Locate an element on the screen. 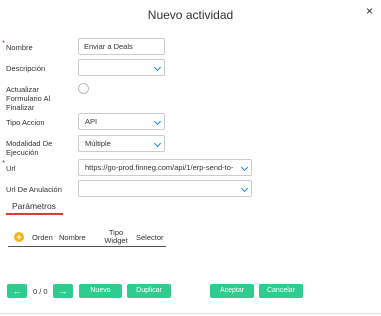  modalidad-select: Múltiple is located at coordinates (121, 143).